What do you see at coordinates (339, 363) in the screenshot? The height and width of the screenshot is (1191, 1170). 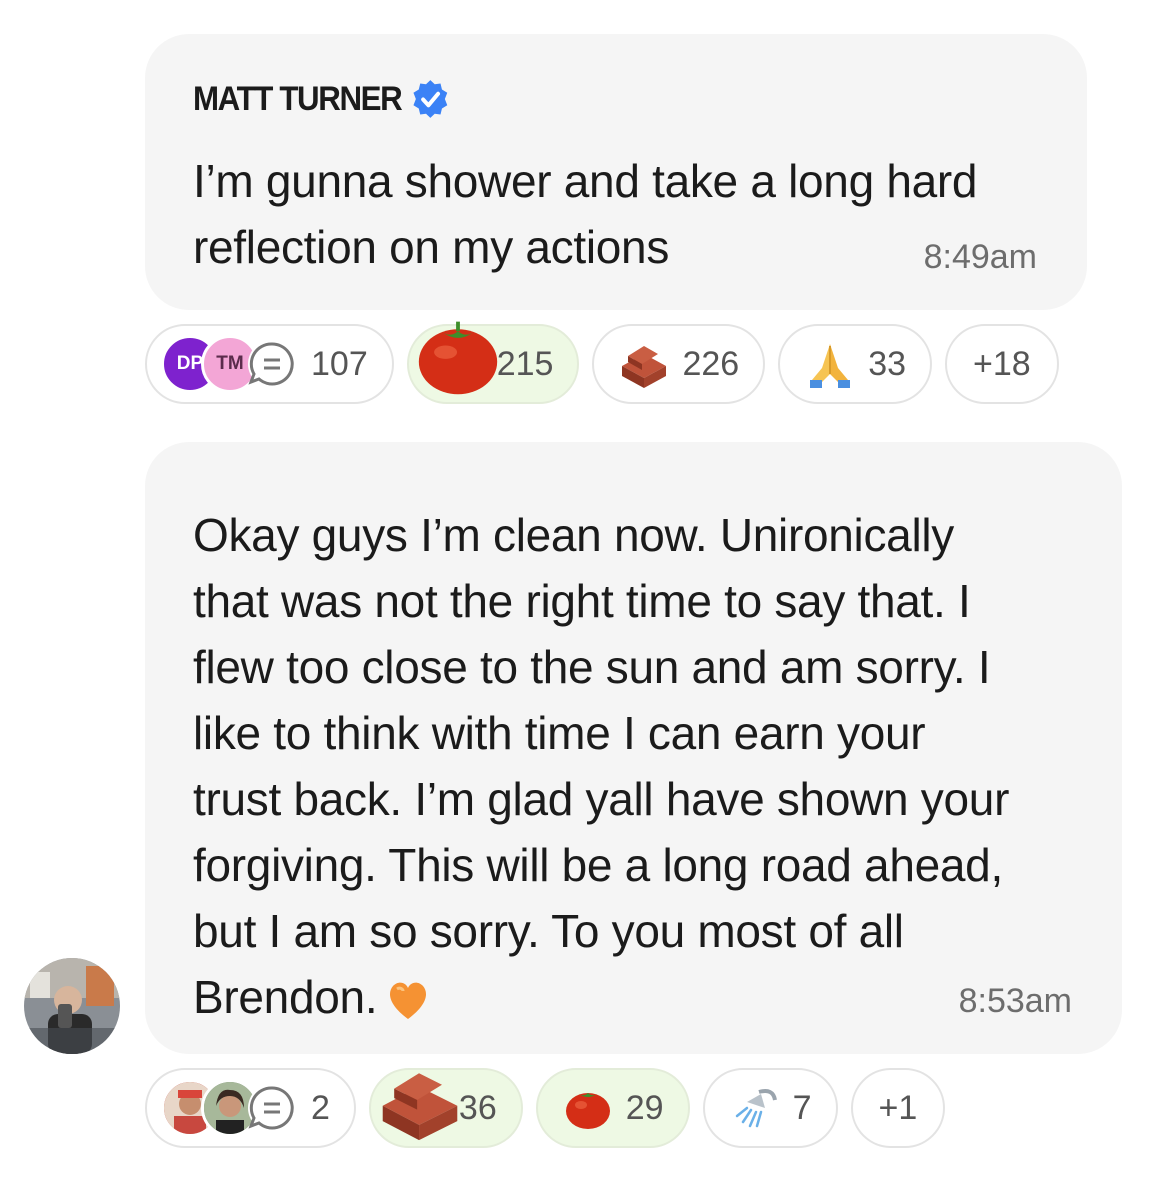 I see `comment-count: 107` at bounding box center [339, 363].